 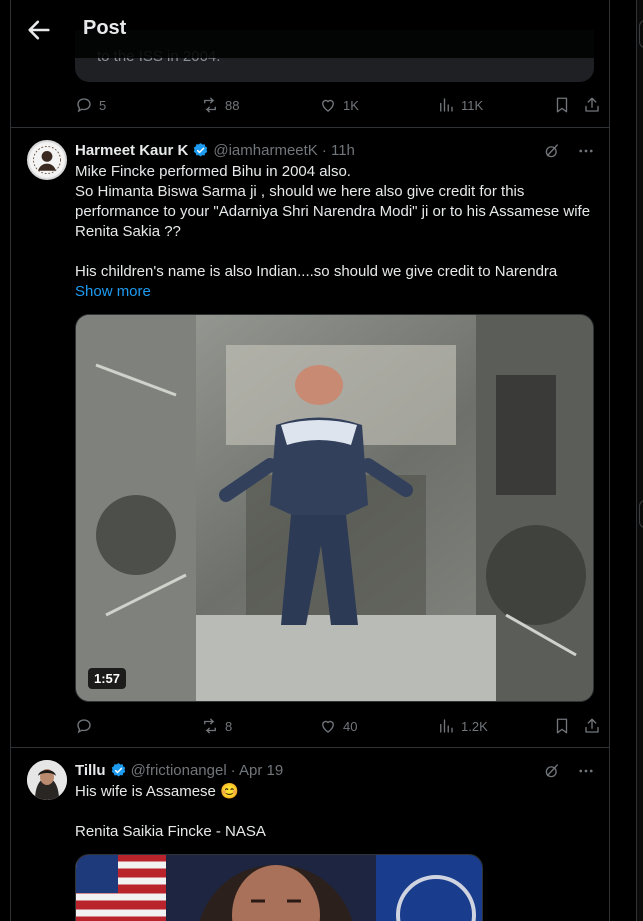 I want to click on like-count: 40, so click(x=350, y=726).